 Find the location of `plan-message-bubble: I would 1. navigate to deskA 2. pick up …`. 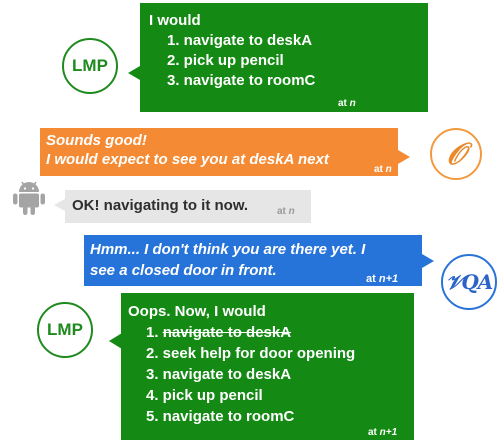

plan-message-bubble: I would 1. navigate to deskA 2. pick up … is located at coordinates (284, 57).